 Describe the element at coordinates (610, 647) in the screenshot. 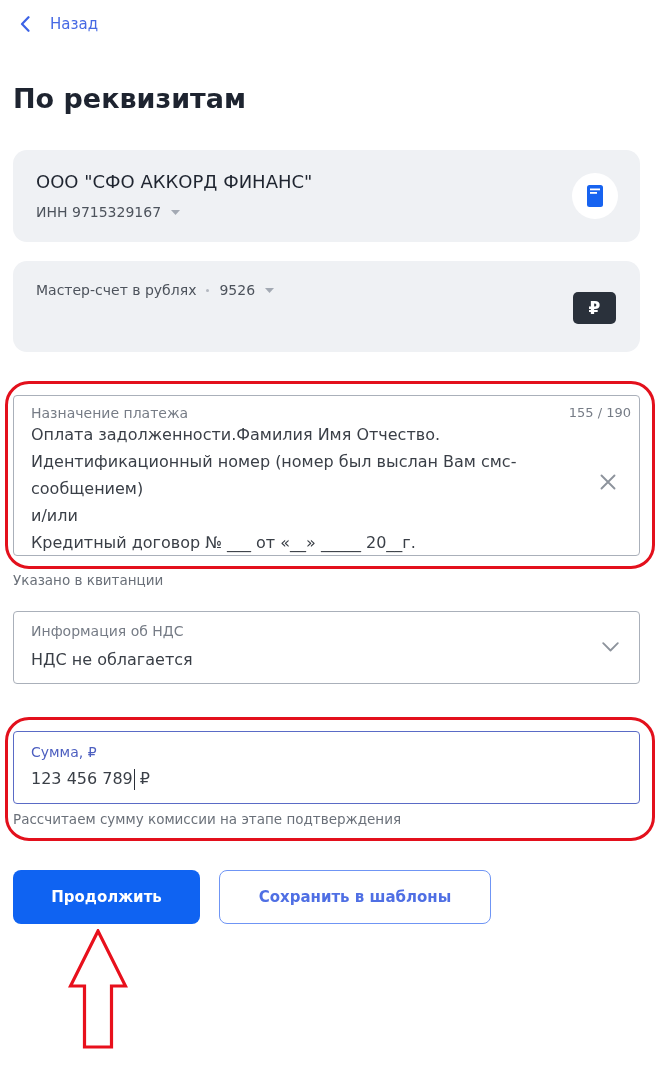

I see `chevron-down-icon` at that location.